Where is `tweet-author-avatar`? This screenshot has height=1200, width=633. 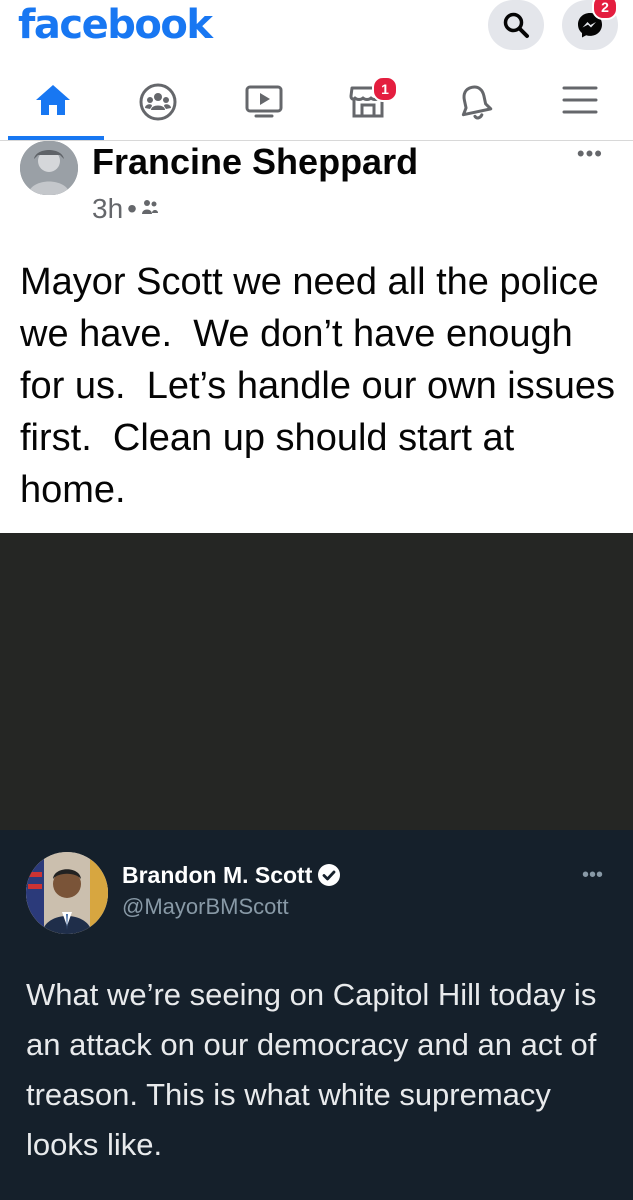 tweet-author-avatar is located at coordinates (67, 893).